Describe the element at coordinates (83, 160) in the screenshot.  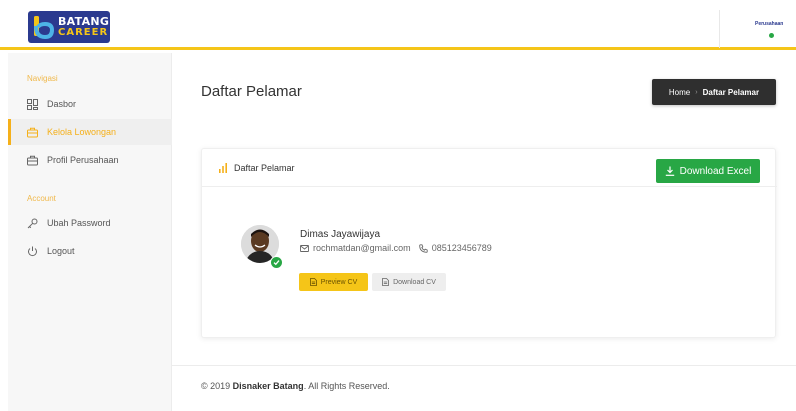
I see `sidebar-item-label: Profil Perusahaan` at that location.